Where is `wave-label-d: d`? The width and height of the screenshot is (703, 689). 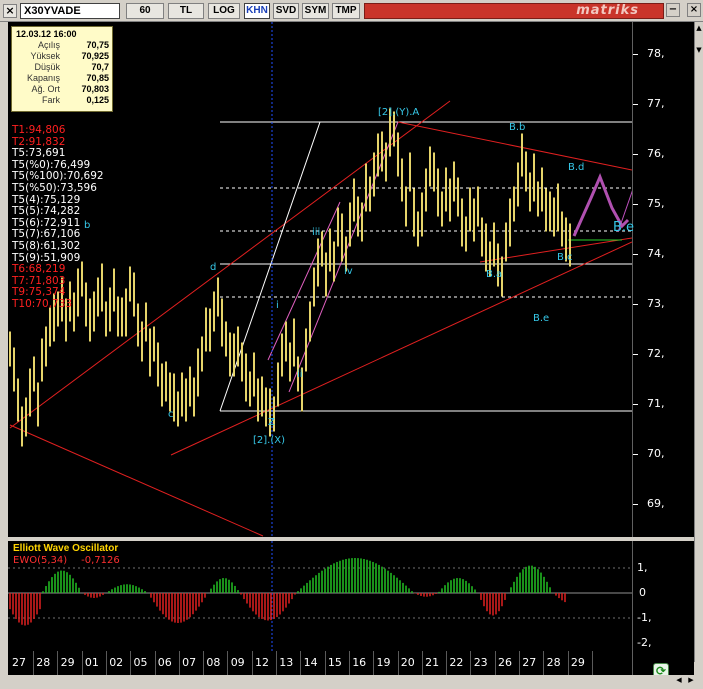 wave-label-d: d is located at coordinates (213, 267).